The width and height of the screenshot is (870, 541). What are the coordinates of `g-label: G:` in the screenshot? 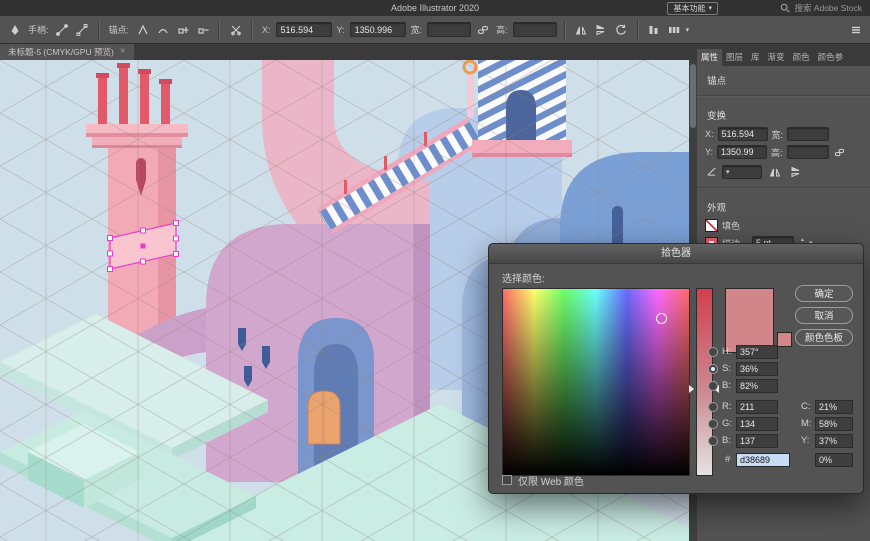 It's located at (727, 423).